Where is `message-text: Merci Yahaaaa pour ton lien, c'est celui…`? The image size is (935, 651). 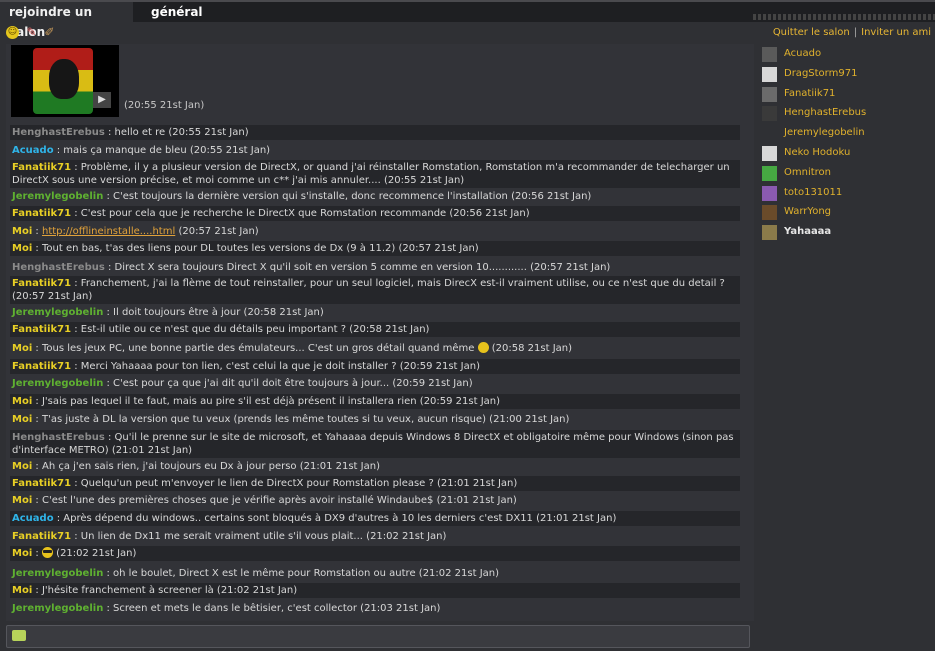 message-text: Merci Yahaaaa pour ton lien, c'est celui… is located at coordinates (238, 366).